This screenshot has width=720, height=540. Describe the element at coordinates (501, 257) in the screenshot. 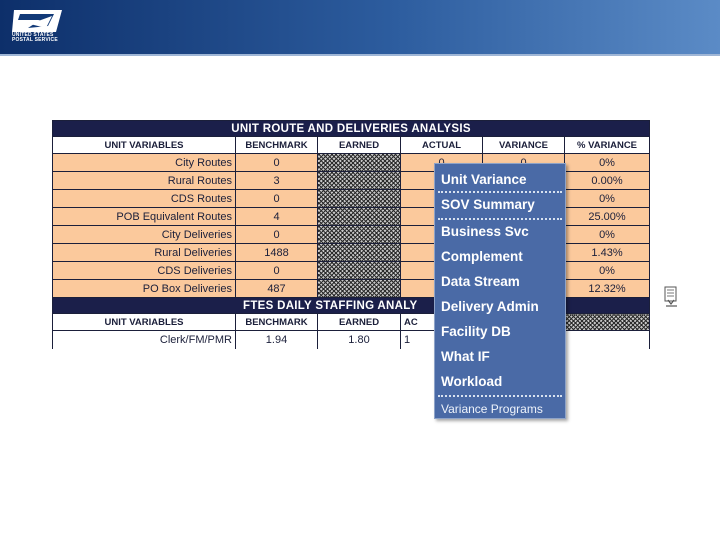

I see `menu-item-complement: Complement` at that location.